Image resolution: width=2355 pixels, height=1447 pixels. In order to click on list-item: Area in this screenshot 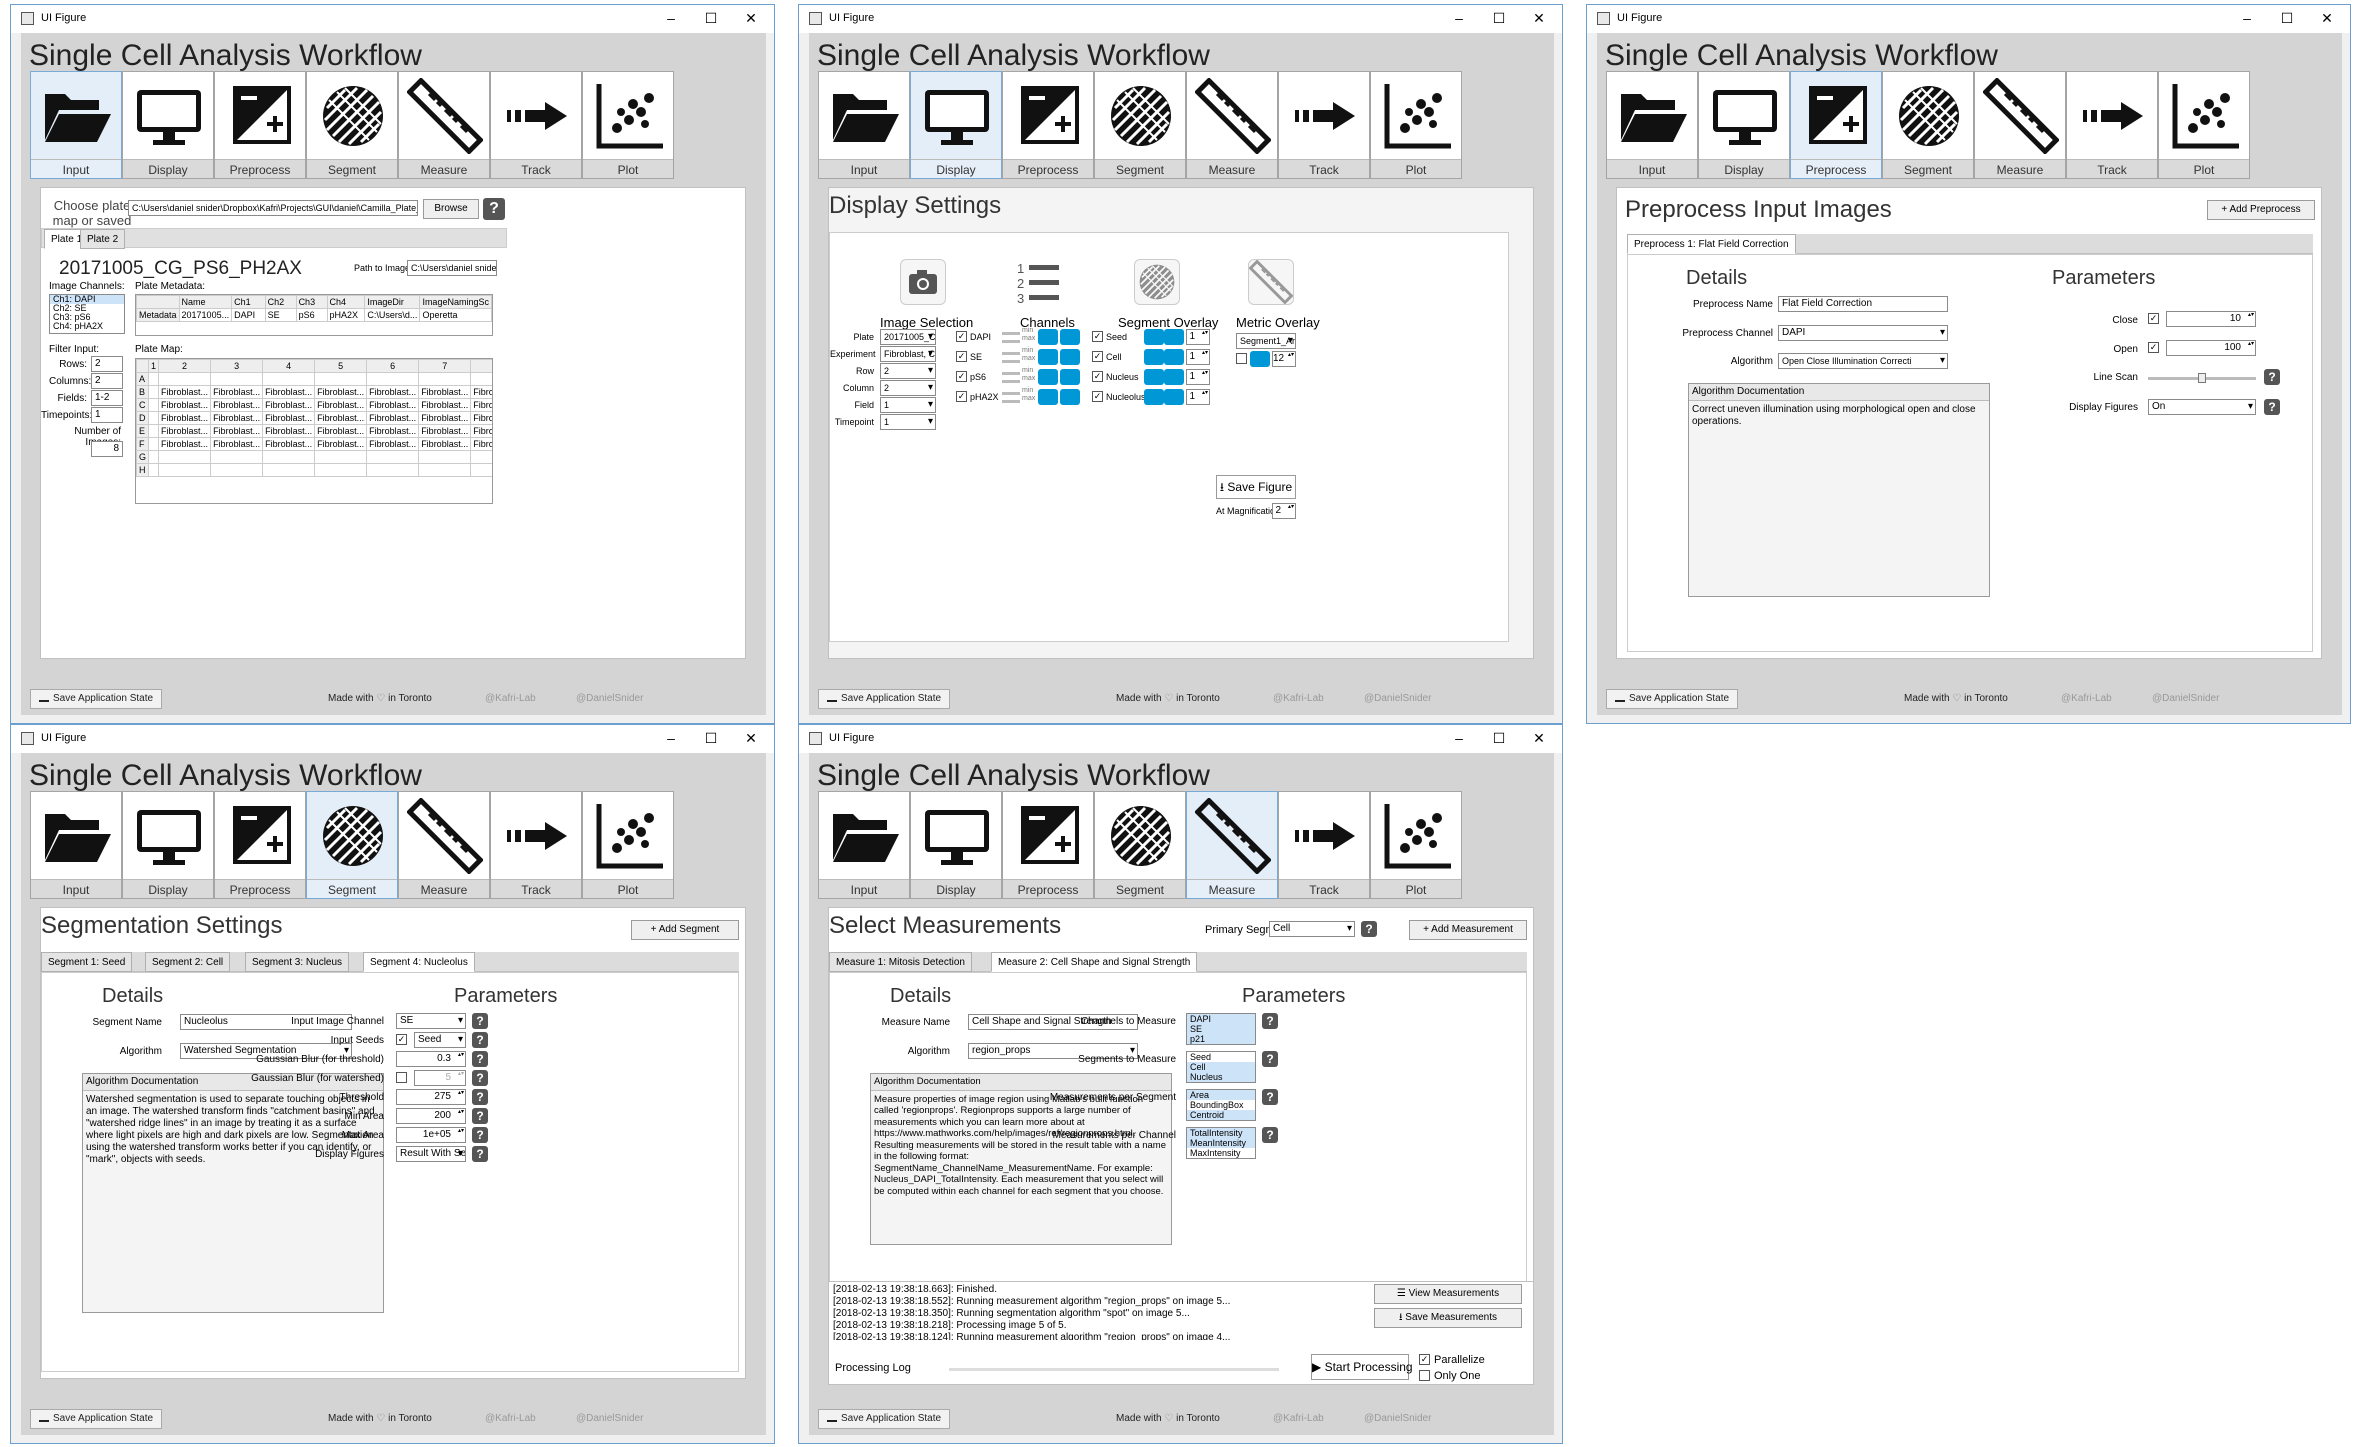, I will do `click(1221, 1095)`.